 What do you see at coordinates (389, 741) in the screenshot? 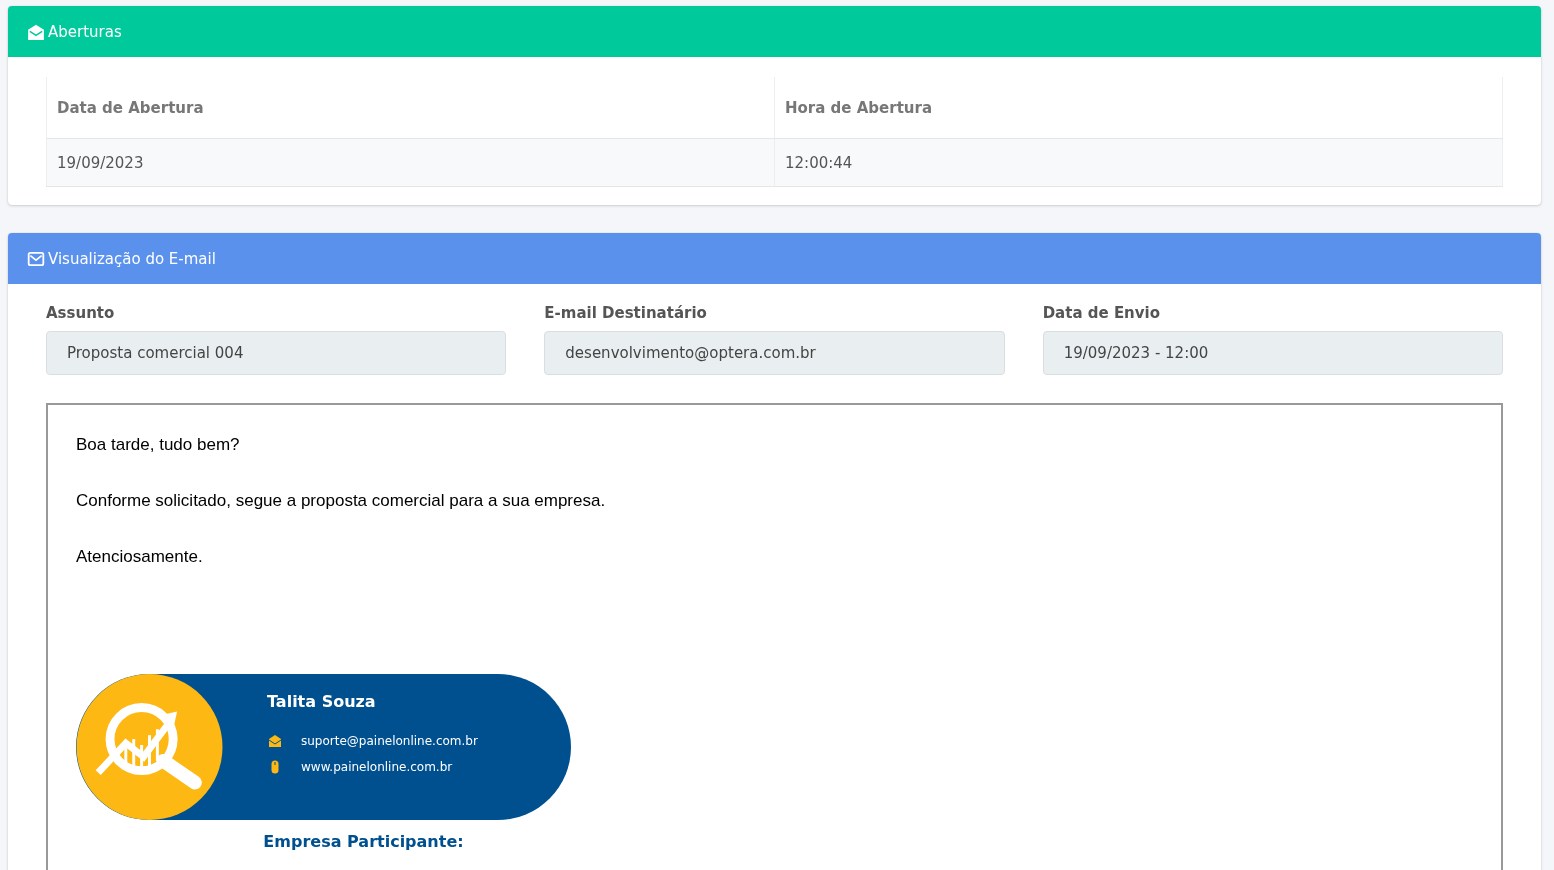
I see `signature-email: suporte@painelonline.com.br` at bounding box center [389, 741].